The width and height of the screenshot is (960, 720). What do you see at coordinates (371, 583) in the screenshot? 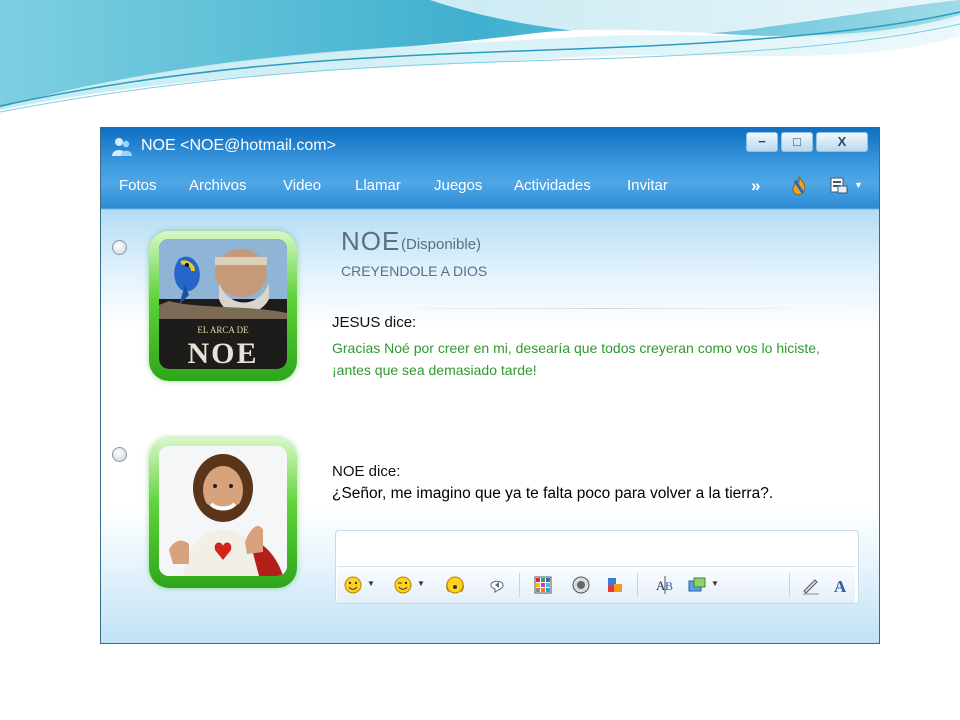
I see `emoticon-dropdown-icon: ▼` at bounding box center [371, 583].